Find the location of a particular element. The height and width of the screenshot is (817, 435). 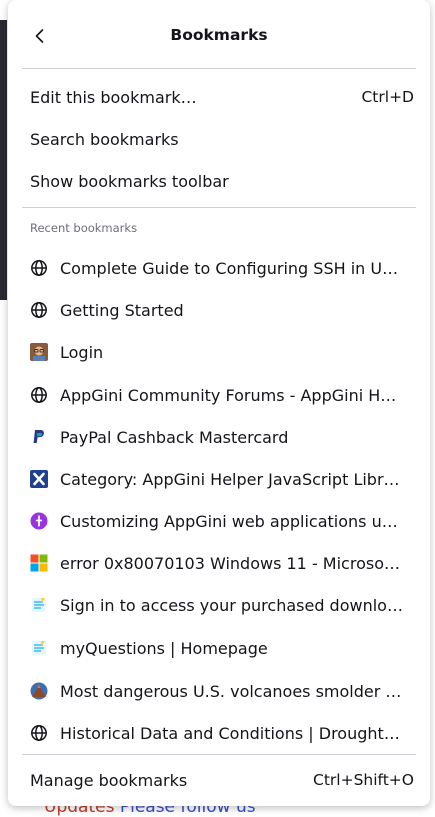

background-sidebar-strip is located at coordinates (3, 160).